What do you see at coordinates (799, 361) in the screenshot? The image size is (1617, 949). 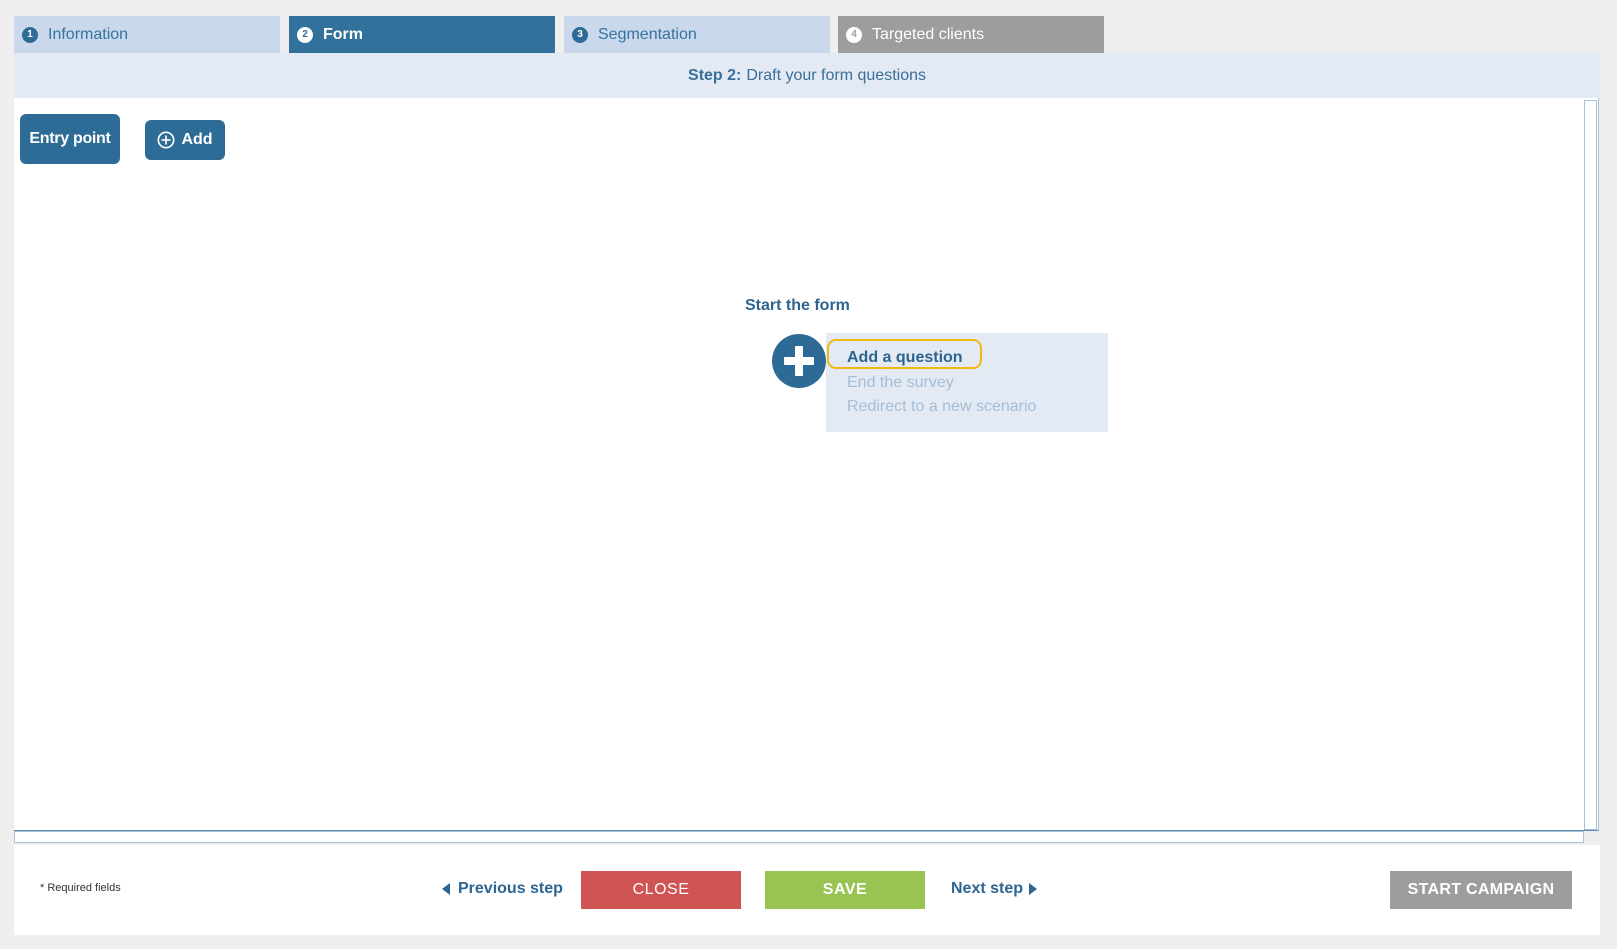 I see `add-step-plus-icon` at bounding box center [799, 361].